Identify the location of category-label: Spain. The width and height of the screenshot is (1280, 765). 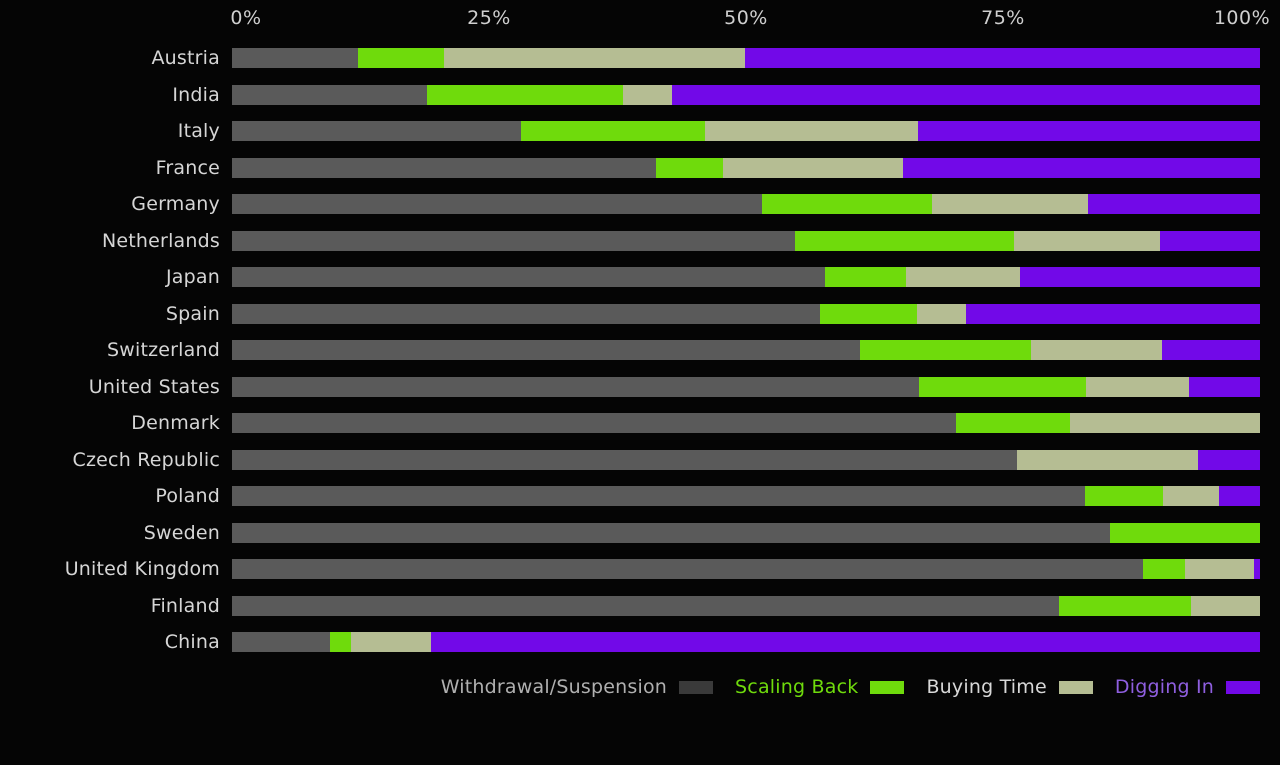
(192, 313).